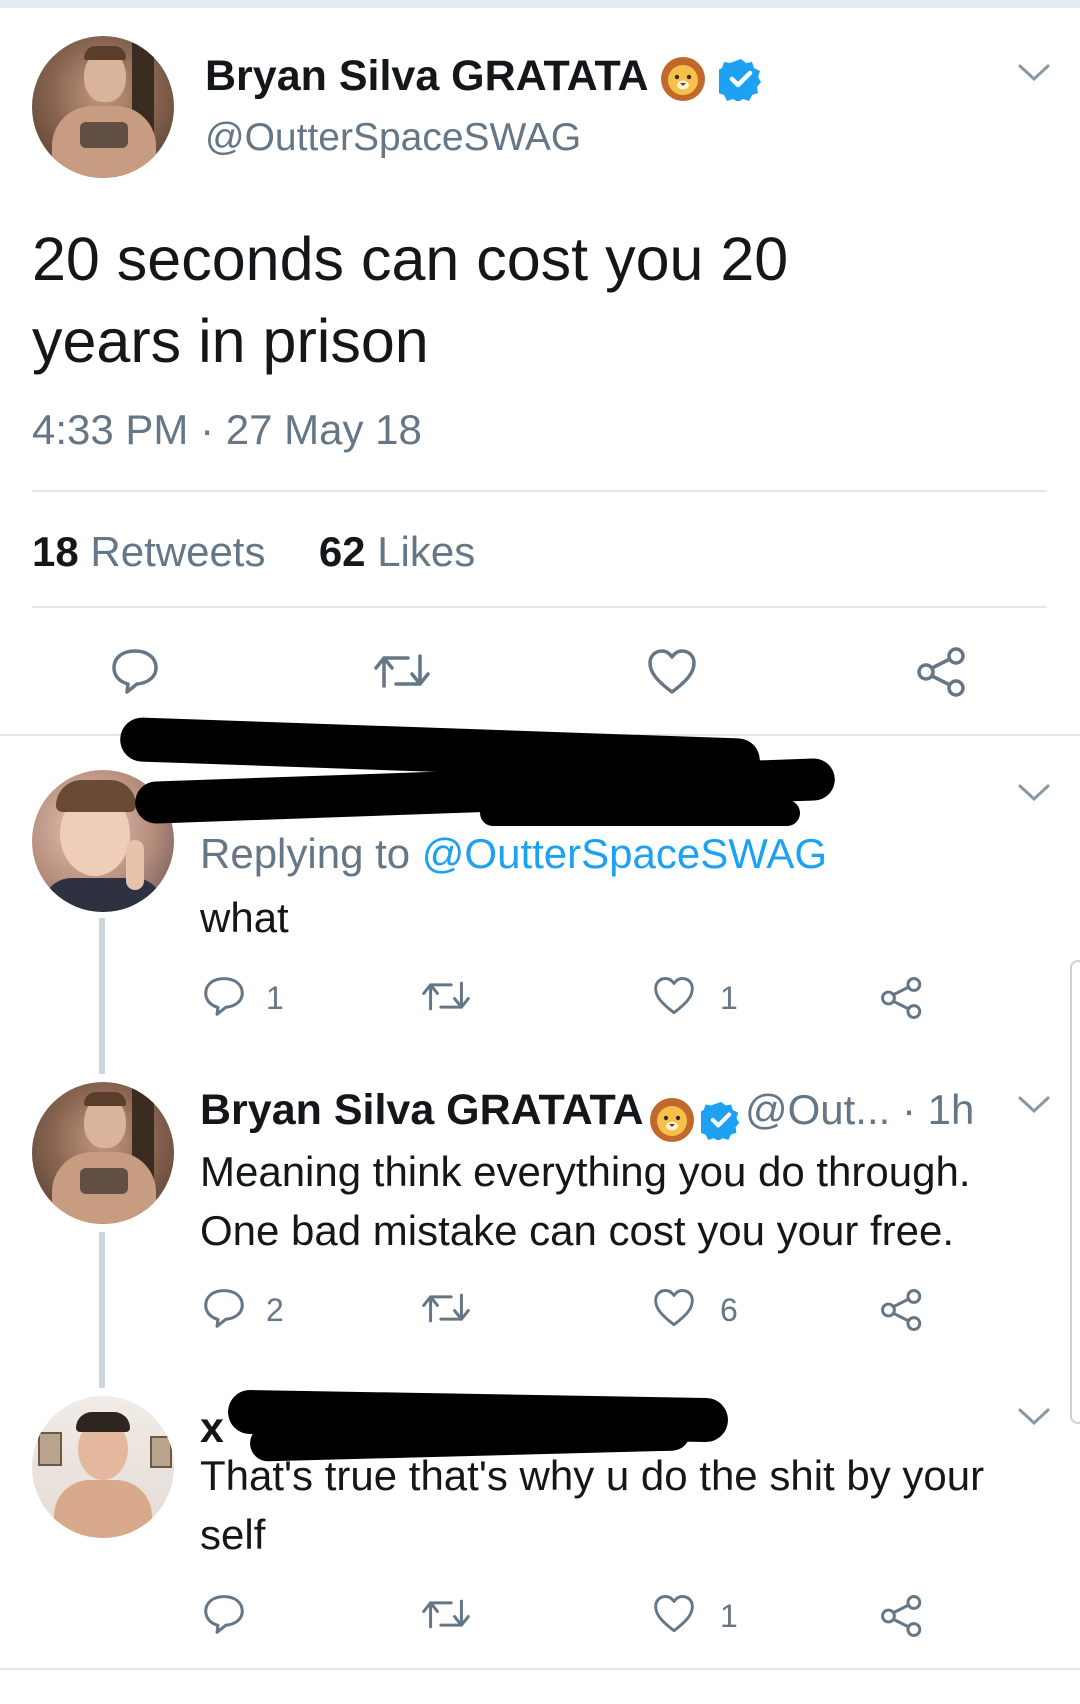  I want to click on tweet-text-line2: years in prison, so click(230, 341).